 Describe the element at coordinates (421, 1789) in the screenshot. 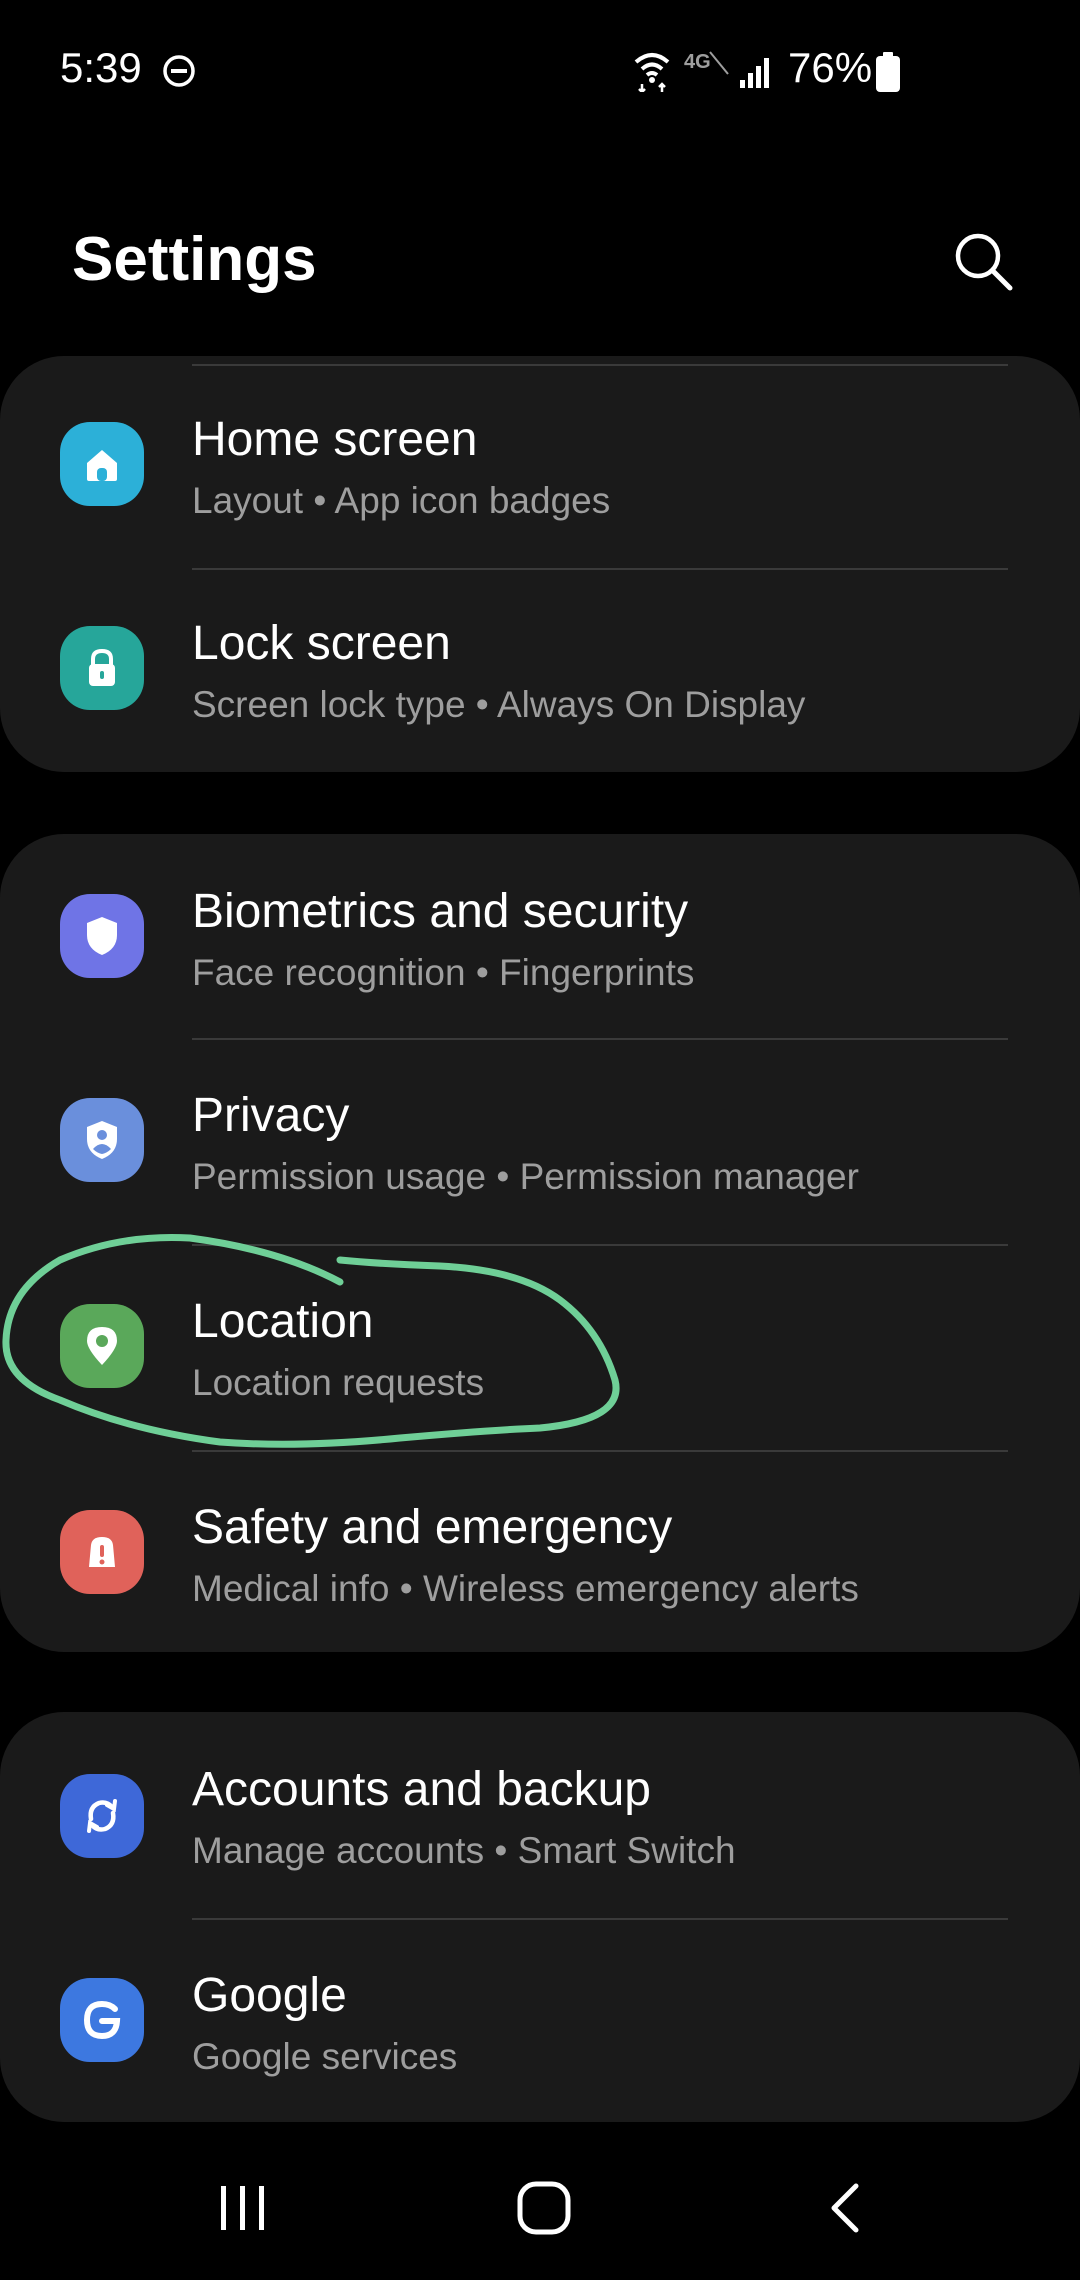

I see `settings-item-title: Accounts and backup` at that location.